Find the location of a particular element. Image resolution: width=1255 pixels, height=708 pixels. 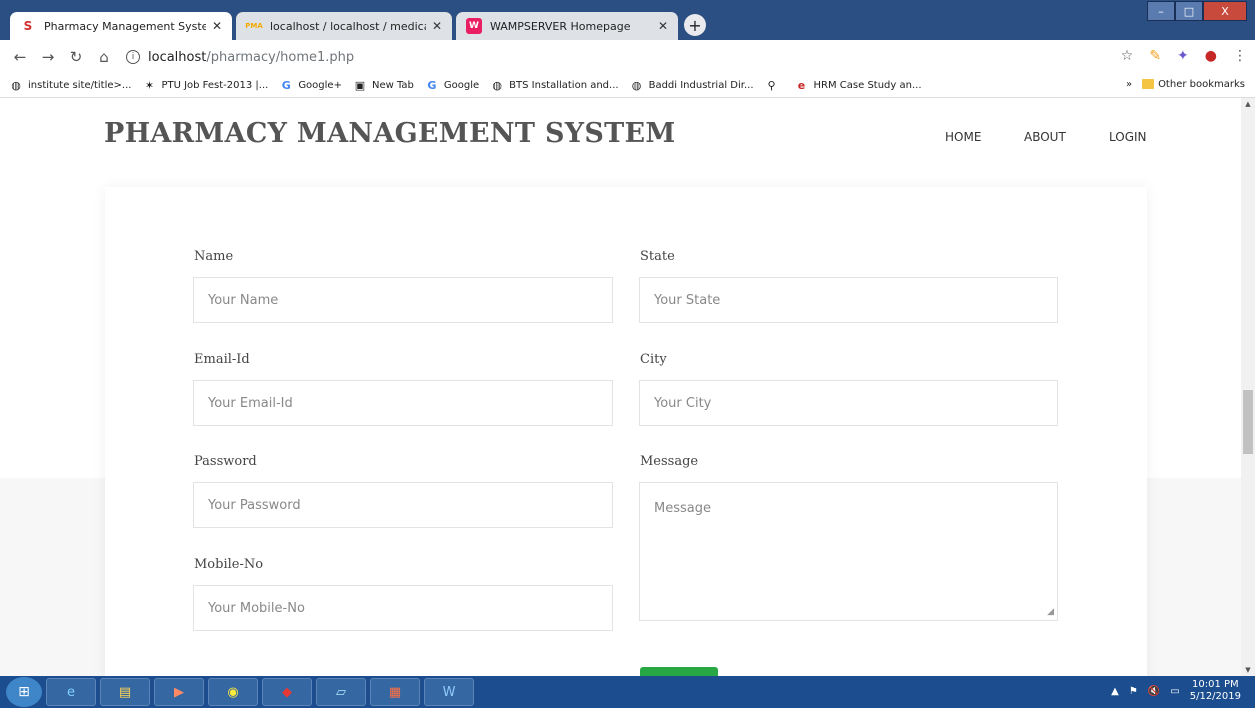

folder-icon is located at coordinates (1148, 84).